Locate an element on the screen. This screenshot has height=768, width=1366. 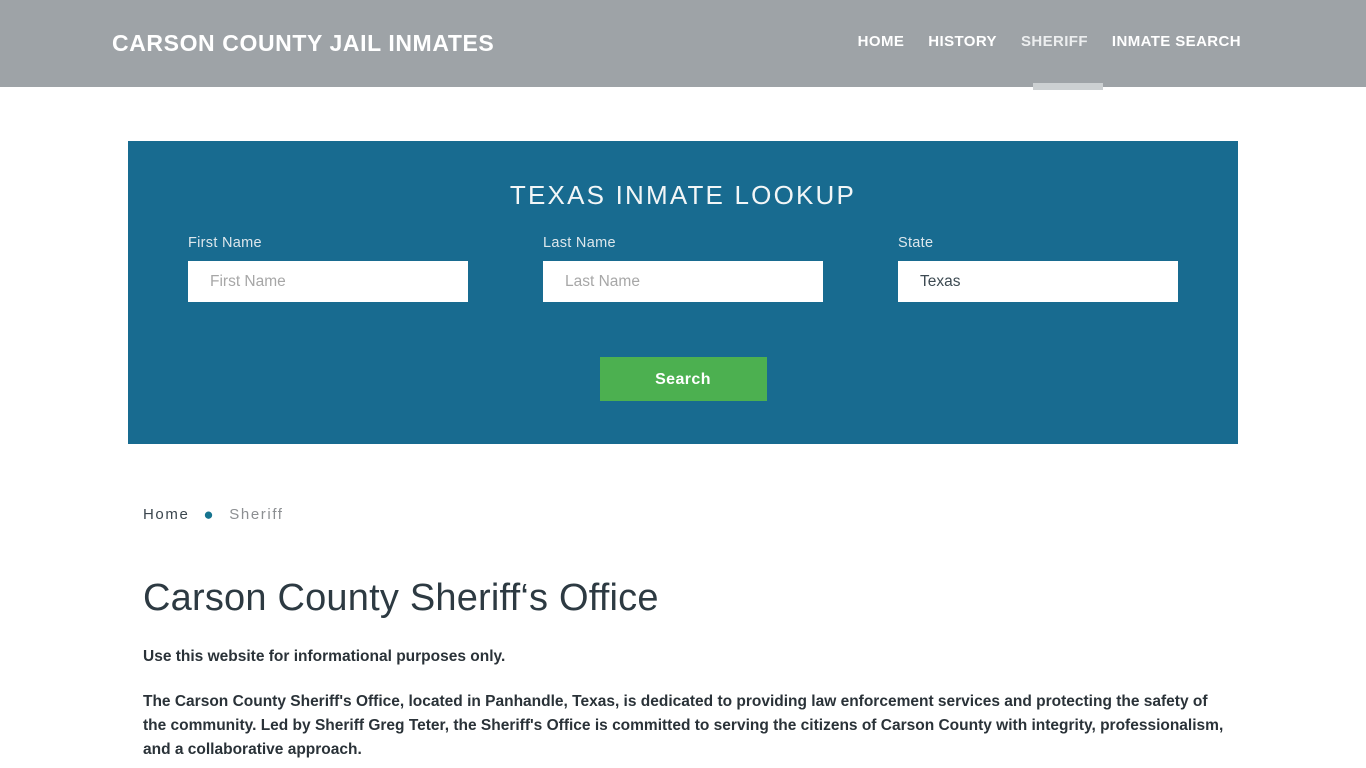
breadcrumb-item-current: Sheriff is located at coordinates (256, 514).